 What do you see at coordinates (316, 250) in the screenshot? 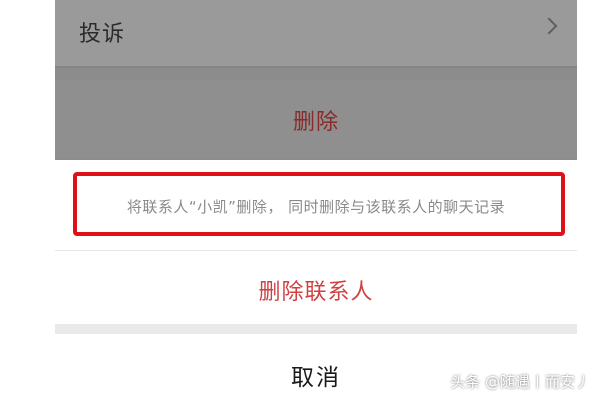
I see `divider` at bounding box center [316, 250].